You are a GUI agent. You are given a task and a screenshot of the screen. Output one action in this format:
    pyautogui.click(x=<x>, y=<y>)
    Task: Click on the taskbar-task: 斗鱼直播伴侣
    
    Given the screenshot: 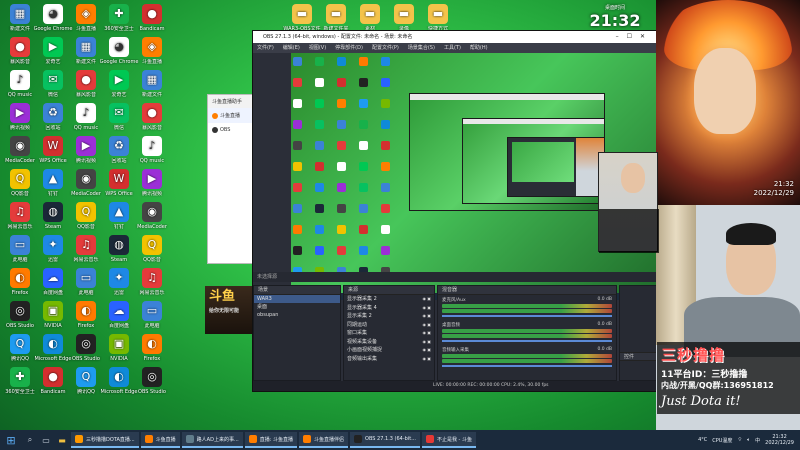 What is the action you would take?
    pyautogui.click(x=324, y=440)
    